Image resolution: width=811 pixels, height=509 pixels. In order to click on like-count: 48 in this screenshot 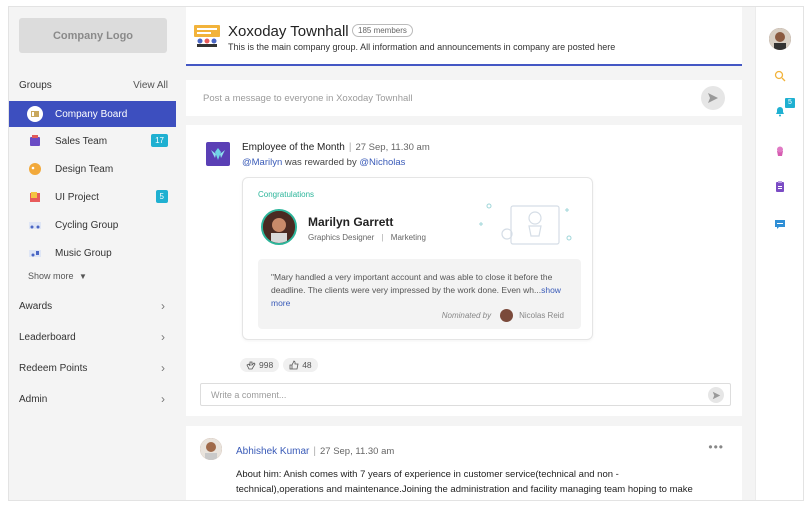, I will do `click(307, 365)`.